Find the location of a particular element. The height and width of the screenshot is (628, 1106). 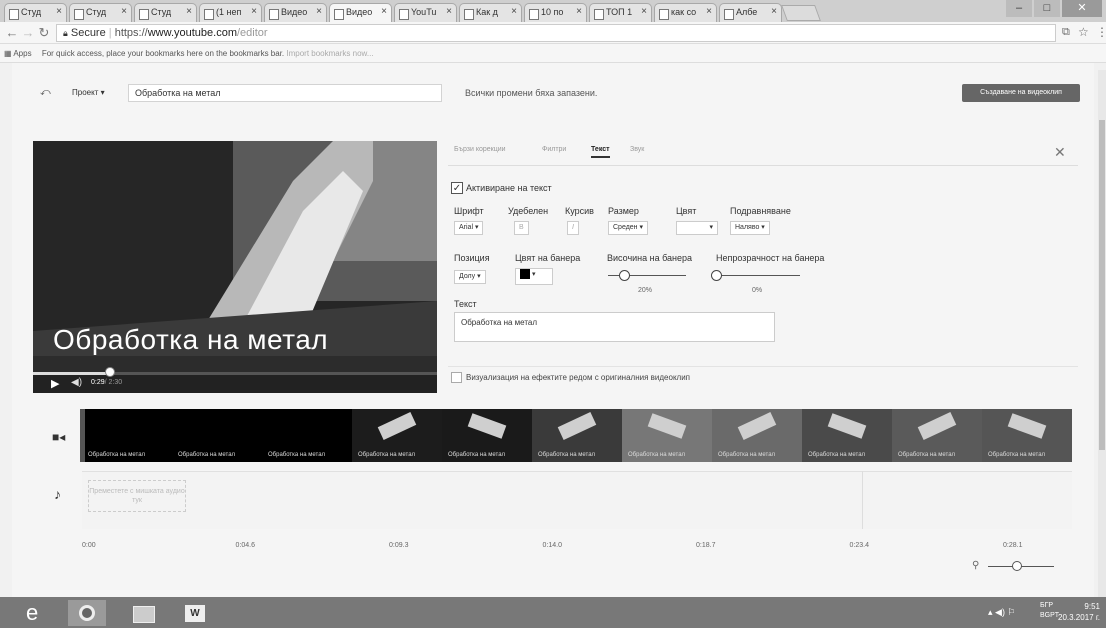

browser-tab: Как д × is located at coordinates (490, 12).